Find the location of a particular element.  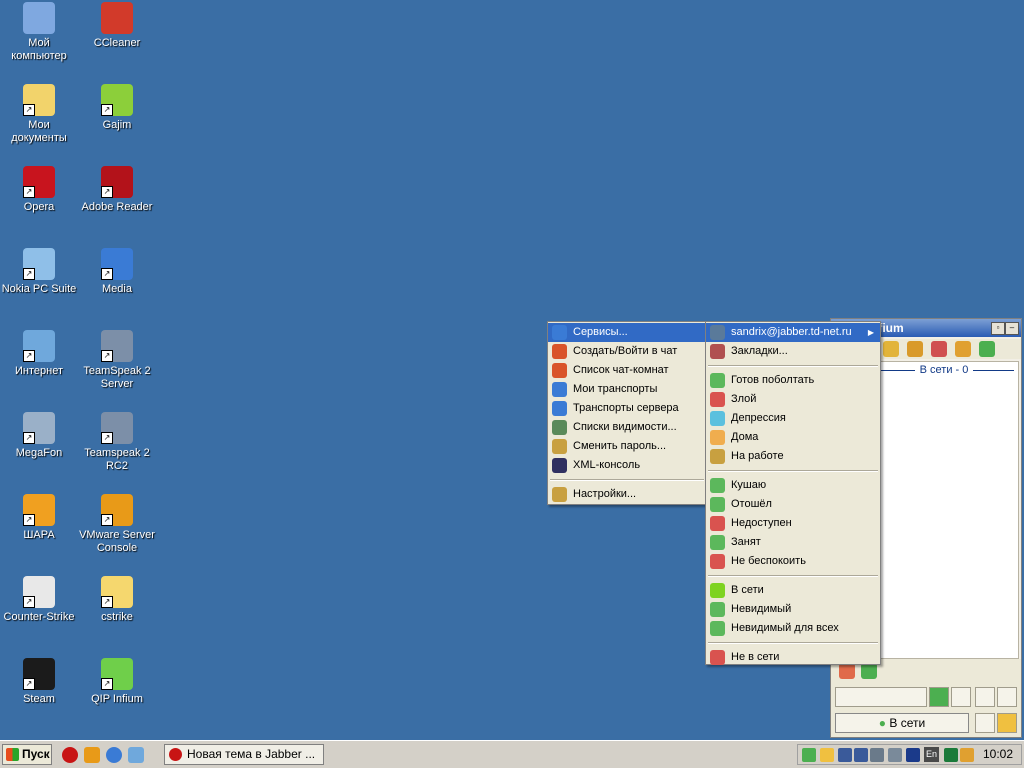

desktop-icon-label: Steam is located at coordinates (39, 699).